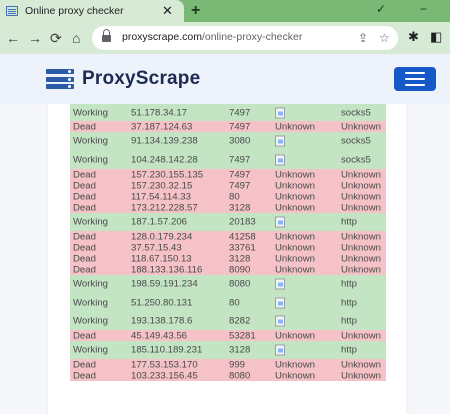 This screenshot has width=450, height=414. What do you see at coordinates (225, 11) in the screenshot?
I see `browser-tab-strip: Online proxy checker ✕ + ✓ −` at bounding box center [225, 11].